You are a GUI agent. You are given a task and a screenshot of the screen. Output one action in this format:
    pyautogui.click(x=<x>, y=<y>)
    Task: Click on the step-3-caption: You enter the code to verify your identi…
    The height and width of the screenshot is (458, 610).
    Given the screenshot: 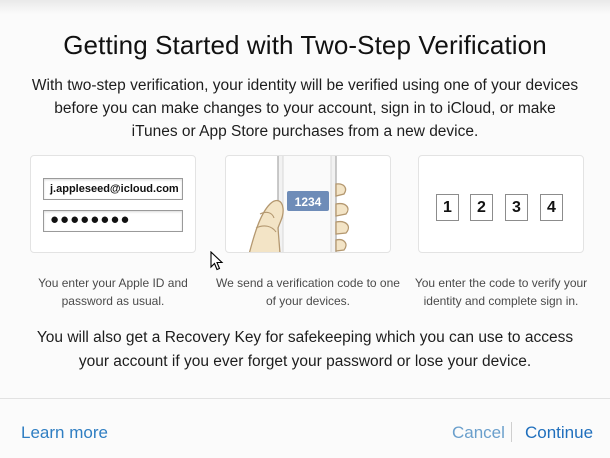 What is the action you would take?
    pyautogui.click(x=501, y=292)
    